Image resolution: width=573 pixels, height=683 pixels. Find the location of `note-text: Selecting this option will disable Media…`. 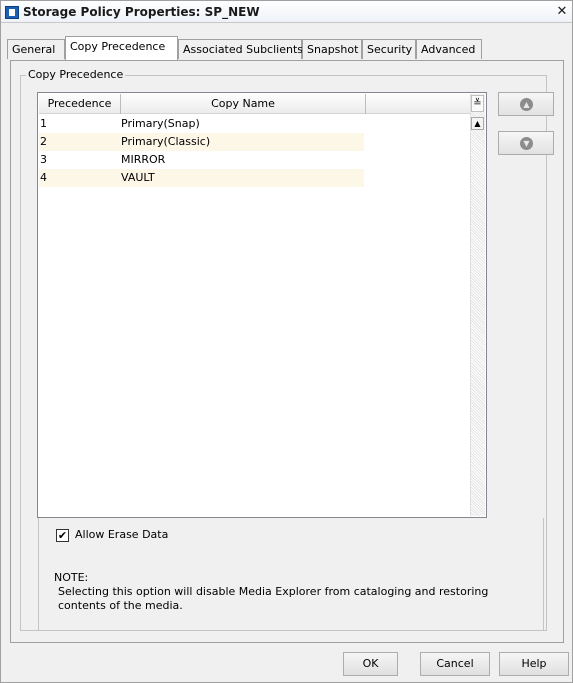

note-text: Selecting this option will disable Media… is located at coordinates (273, 598).